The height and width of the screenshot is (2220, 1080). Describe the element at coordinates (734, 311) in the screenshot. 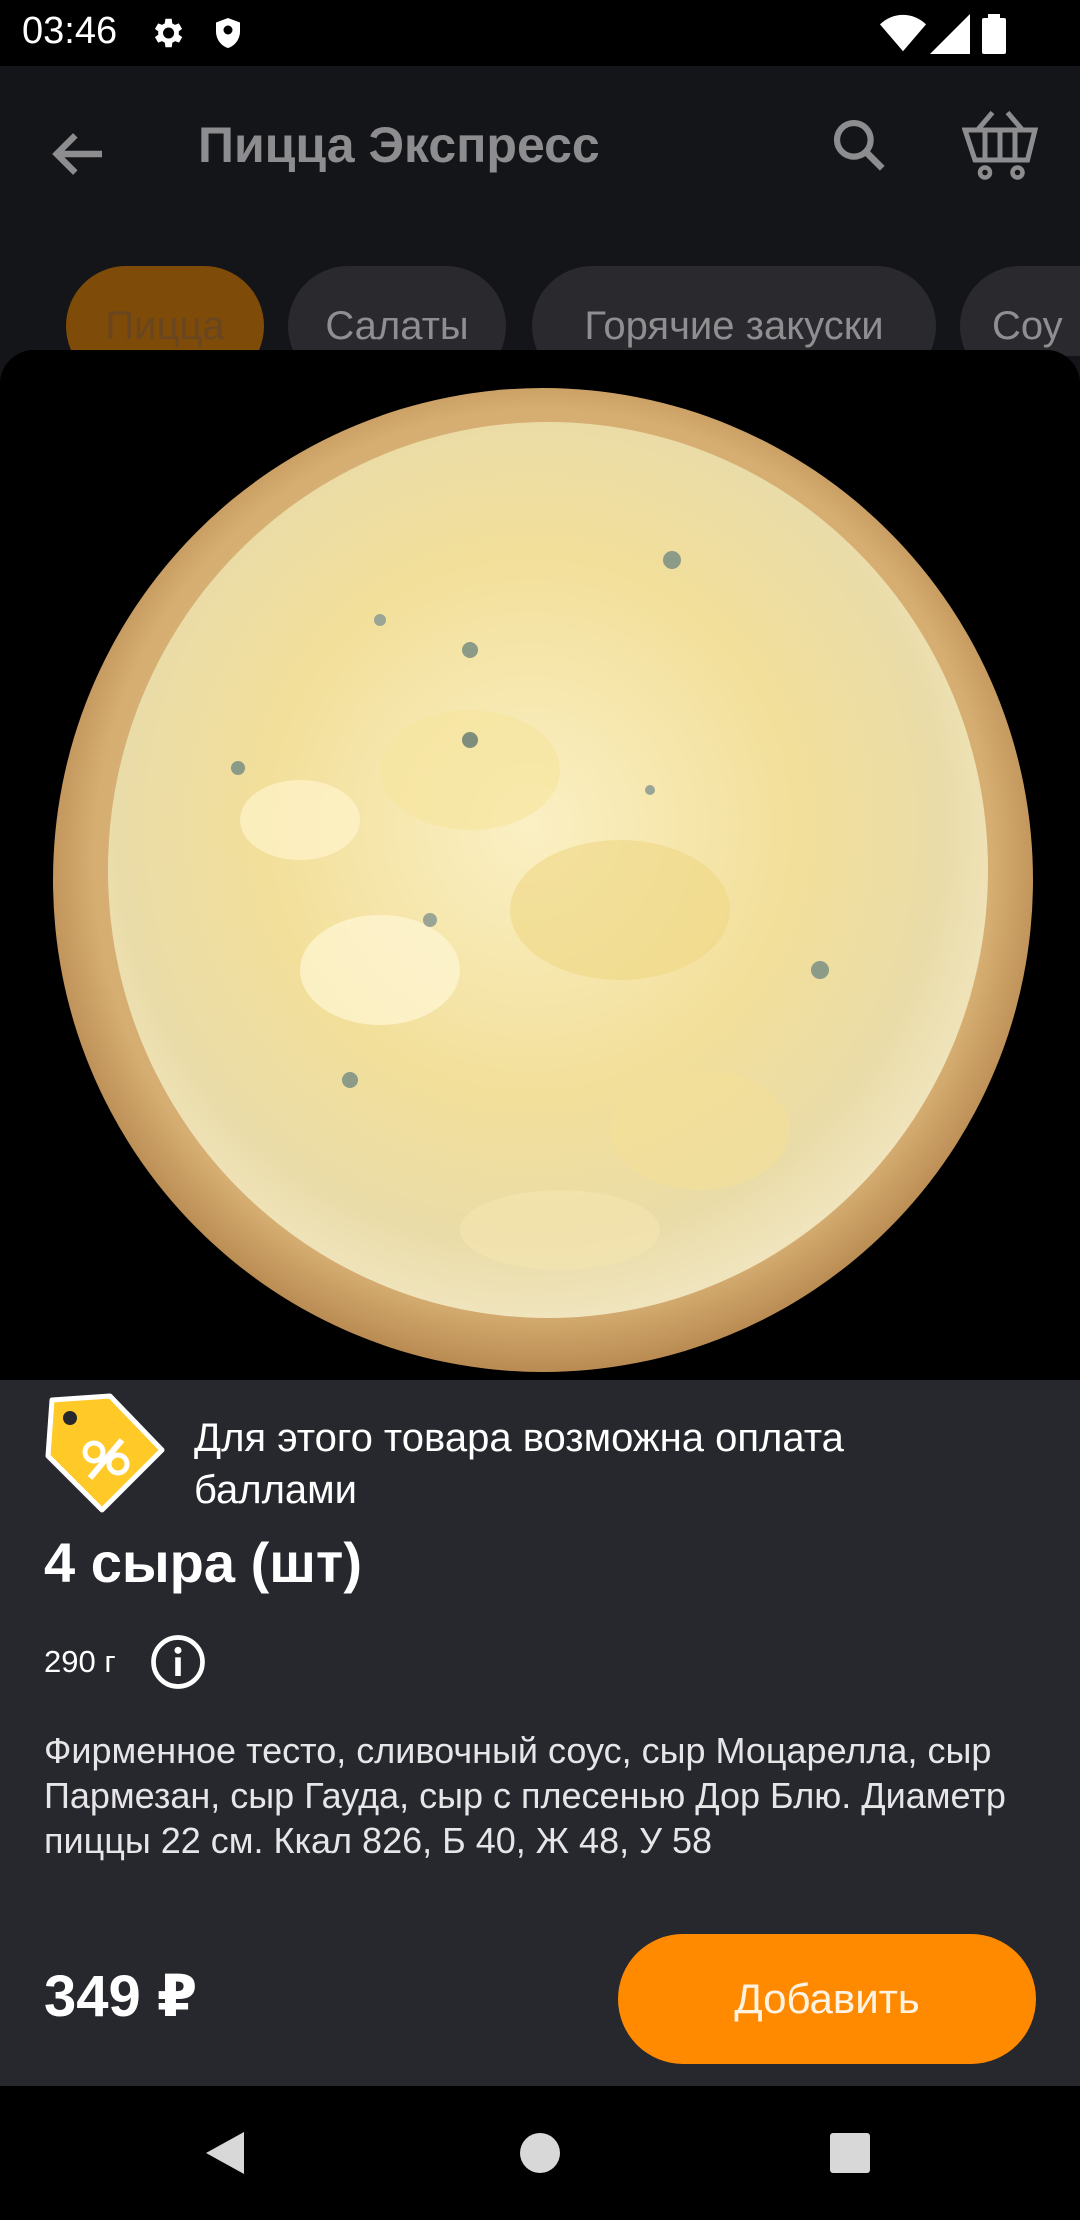

I see `tab-hot-snacks: Горячие закуски` at that location.